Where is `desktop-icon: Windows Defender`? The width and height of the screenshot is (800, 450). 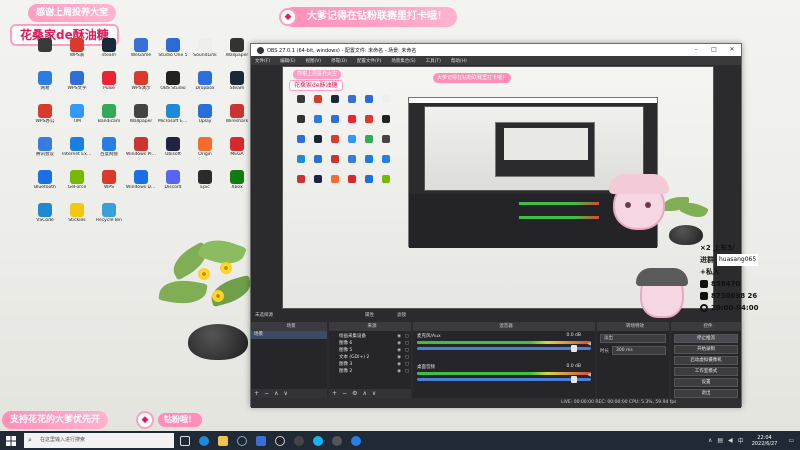 desktop-icon: Windows Defender is located at coordinates (141, 182).